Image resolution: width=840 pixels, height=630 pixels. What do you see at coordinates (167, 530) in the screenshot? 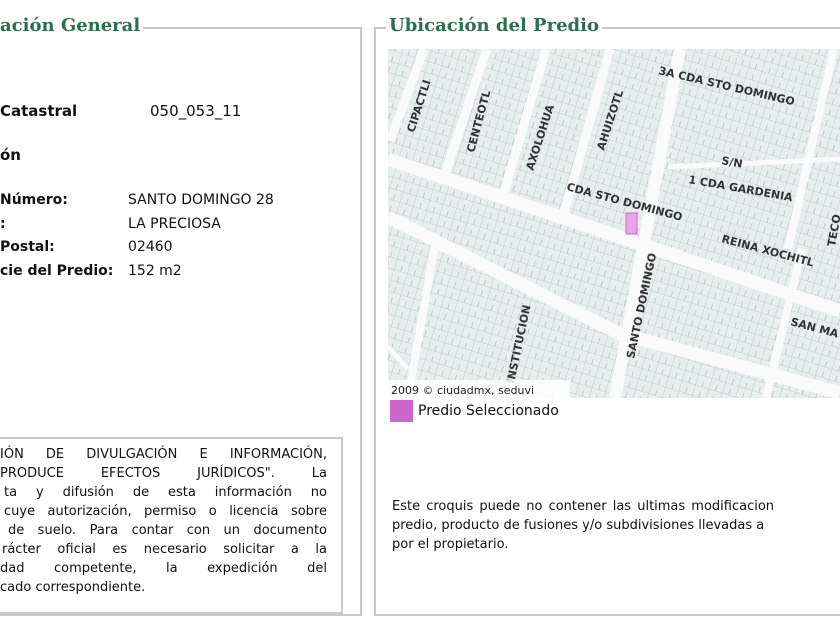
I see `disclaimer-line: de suelo. Para contar con un documento` at bounding box center [167, 530].